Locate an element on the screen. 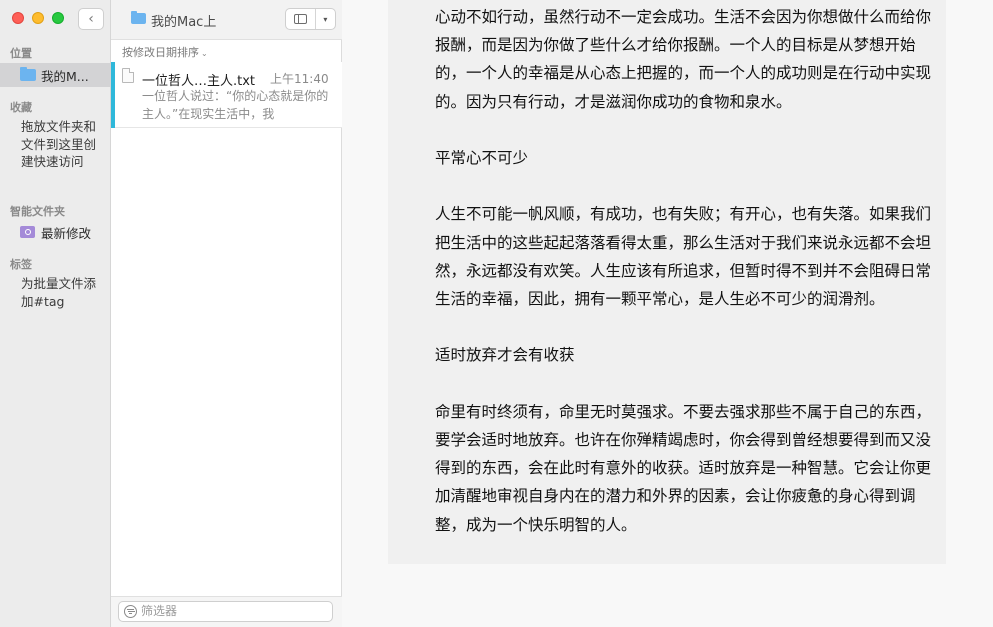 This screenshot has height=627, width=993. selection-indicator is located at coordinates (113, 95).